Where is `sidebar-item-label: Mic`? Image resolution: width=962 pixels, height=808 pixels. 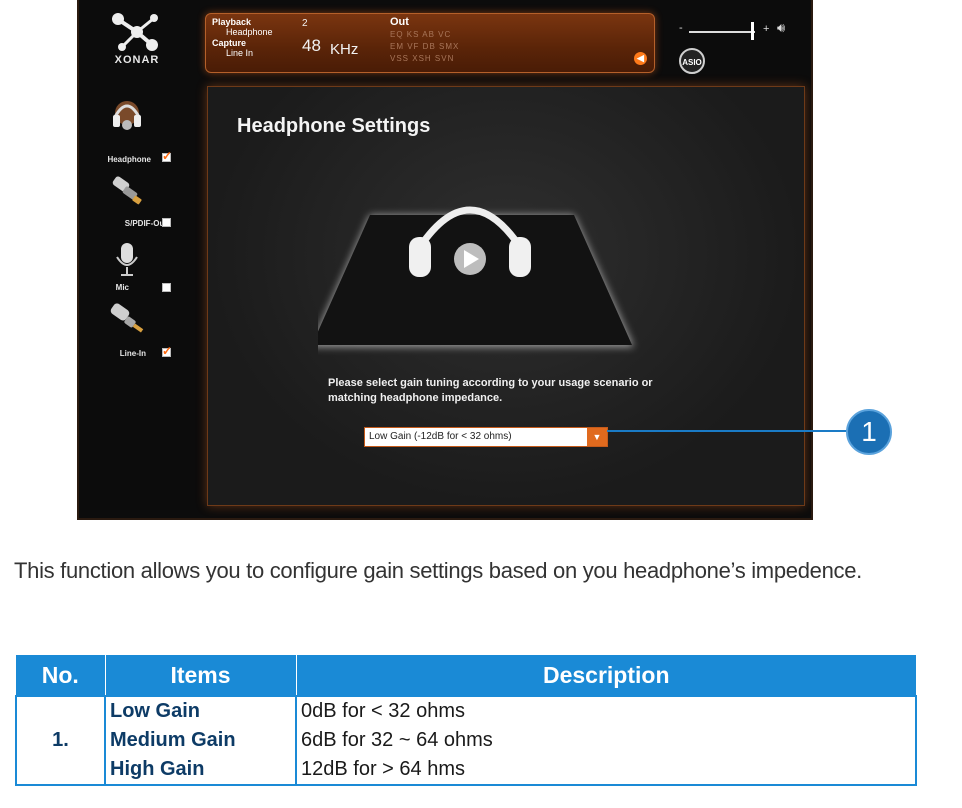
sidebar-item-label: Mic is located at coordinates (122, 287).